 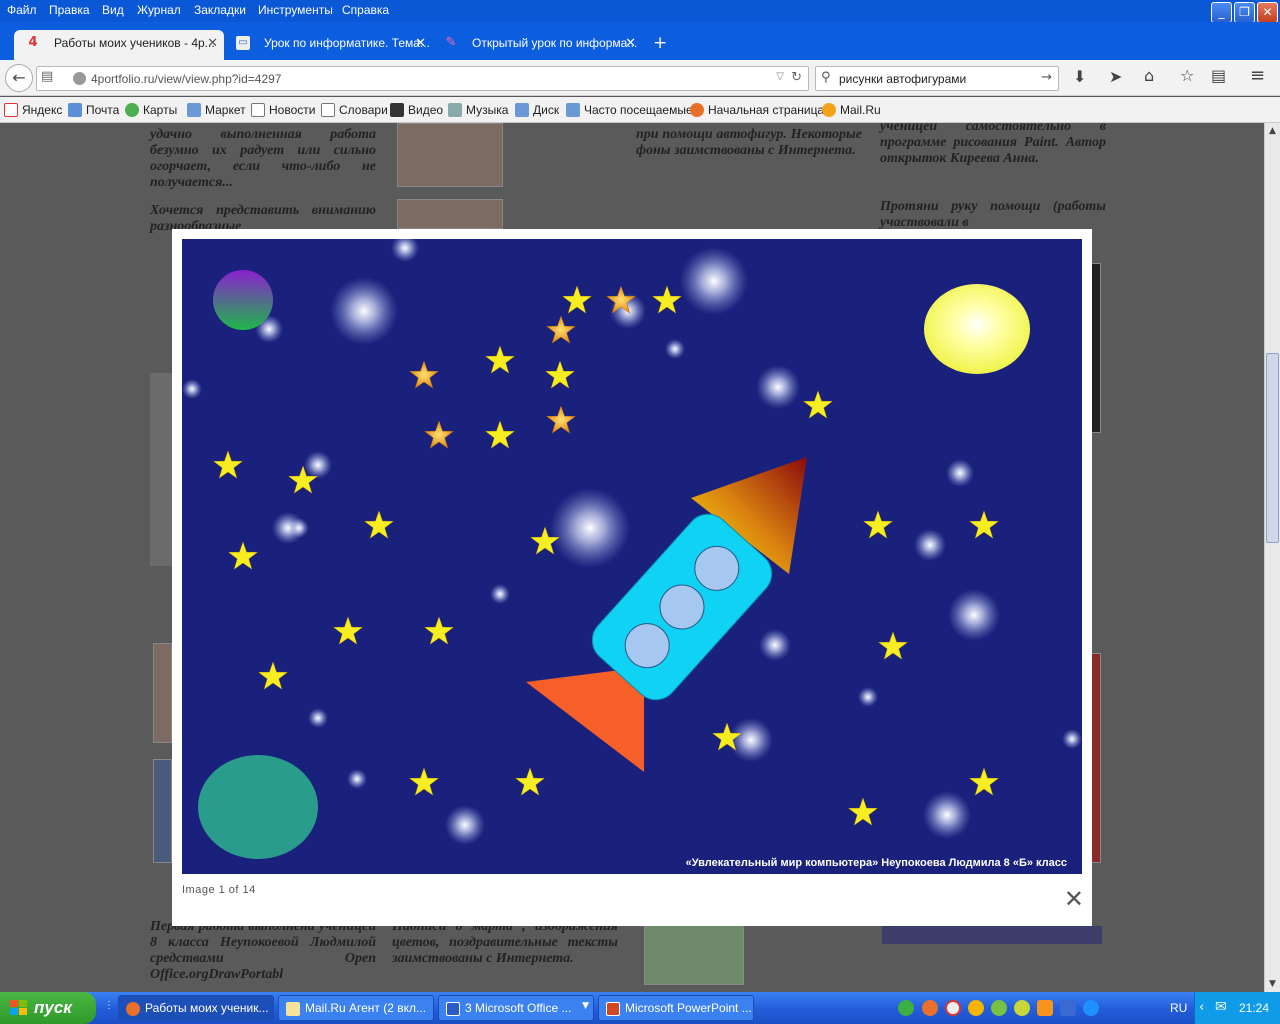 I want to click on page-icon: ▤, so click(x=47, y=76).